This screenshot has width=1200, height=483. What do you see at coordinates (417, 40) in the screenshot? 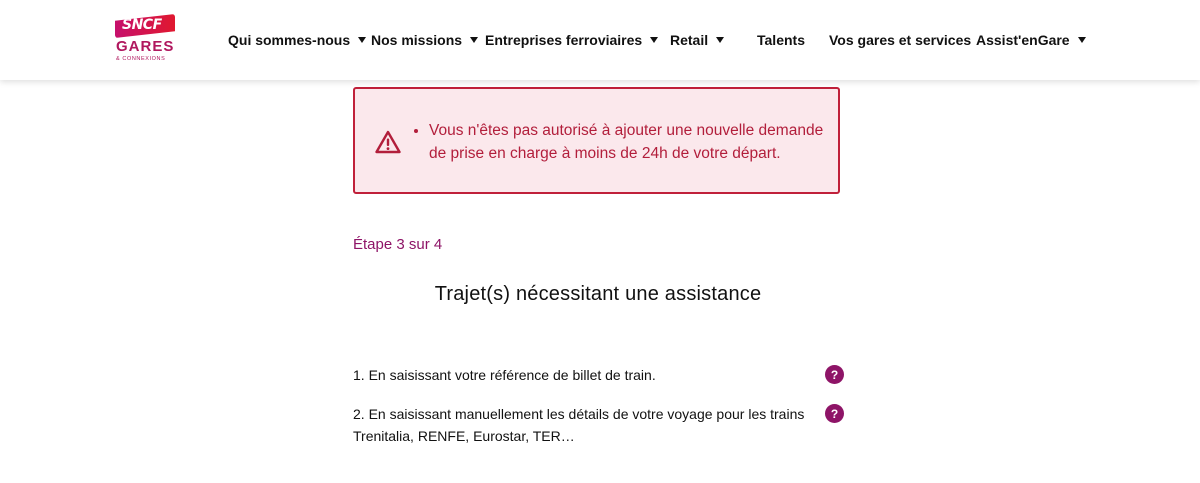
I see `nav-item-label: Nos missions` at bounding box center [417, 40].